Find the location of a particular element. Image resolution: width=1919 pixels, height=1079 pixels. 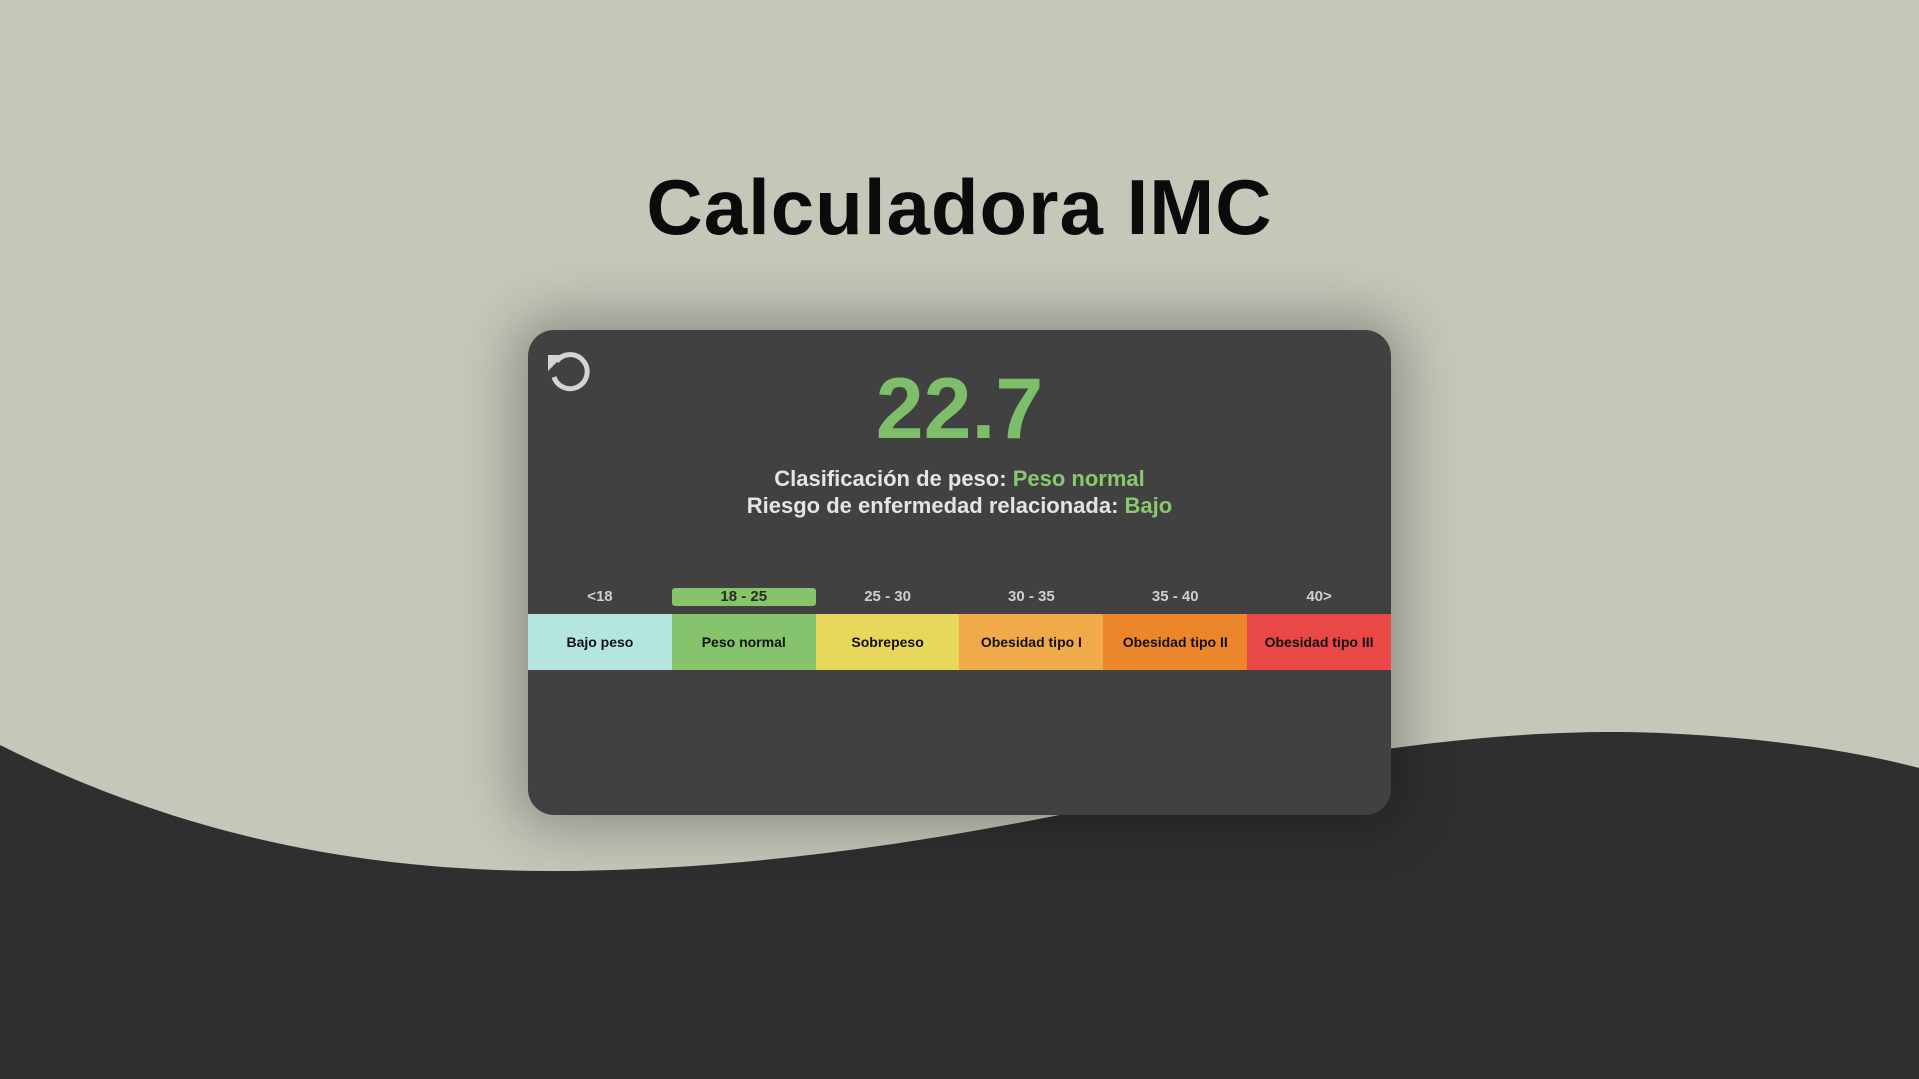

range-label: 30 - 35 is located at coordinates (1031, 596).